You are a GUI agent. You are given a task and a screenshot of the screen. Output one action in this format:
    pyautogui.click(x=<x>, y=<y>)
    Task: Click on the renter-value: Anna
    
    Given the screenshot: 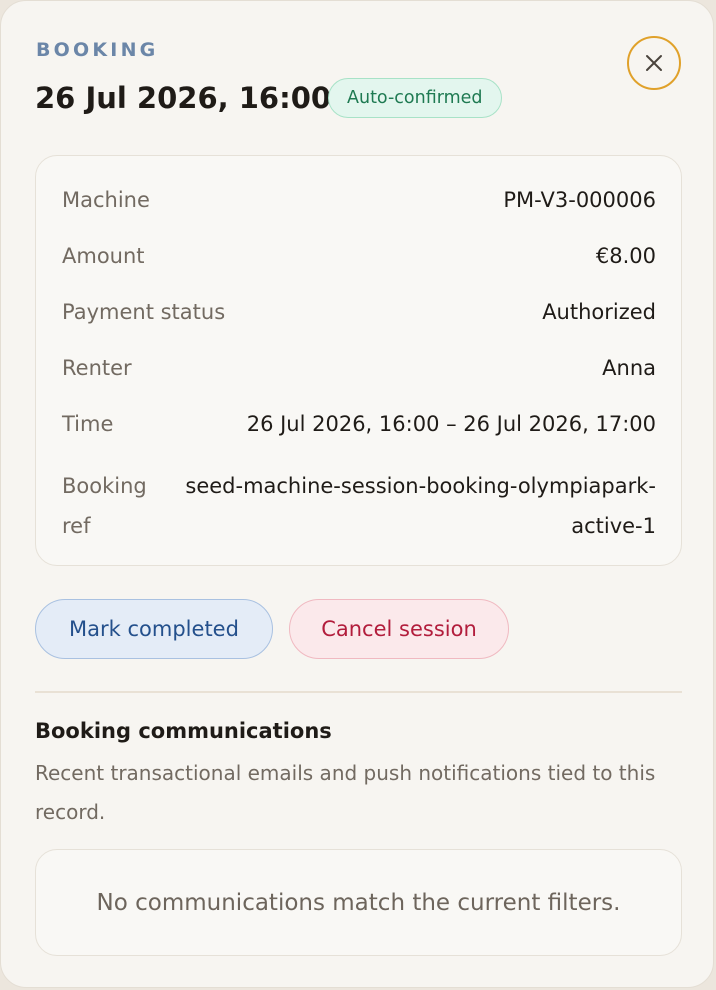 What is the action you would take?
    pyautogui.click(x=629, y=368)
    